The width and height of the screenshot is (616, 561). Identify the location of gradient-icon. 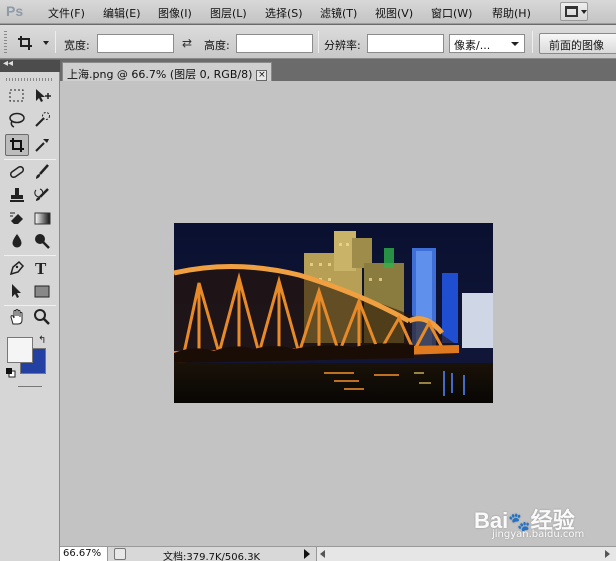
(42, 218).